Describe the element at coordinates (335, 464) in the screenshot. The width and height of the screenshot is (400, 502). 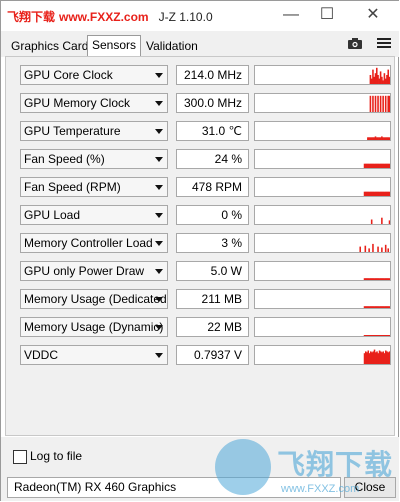
I see `logo-text: 飞翔下载` at that location.